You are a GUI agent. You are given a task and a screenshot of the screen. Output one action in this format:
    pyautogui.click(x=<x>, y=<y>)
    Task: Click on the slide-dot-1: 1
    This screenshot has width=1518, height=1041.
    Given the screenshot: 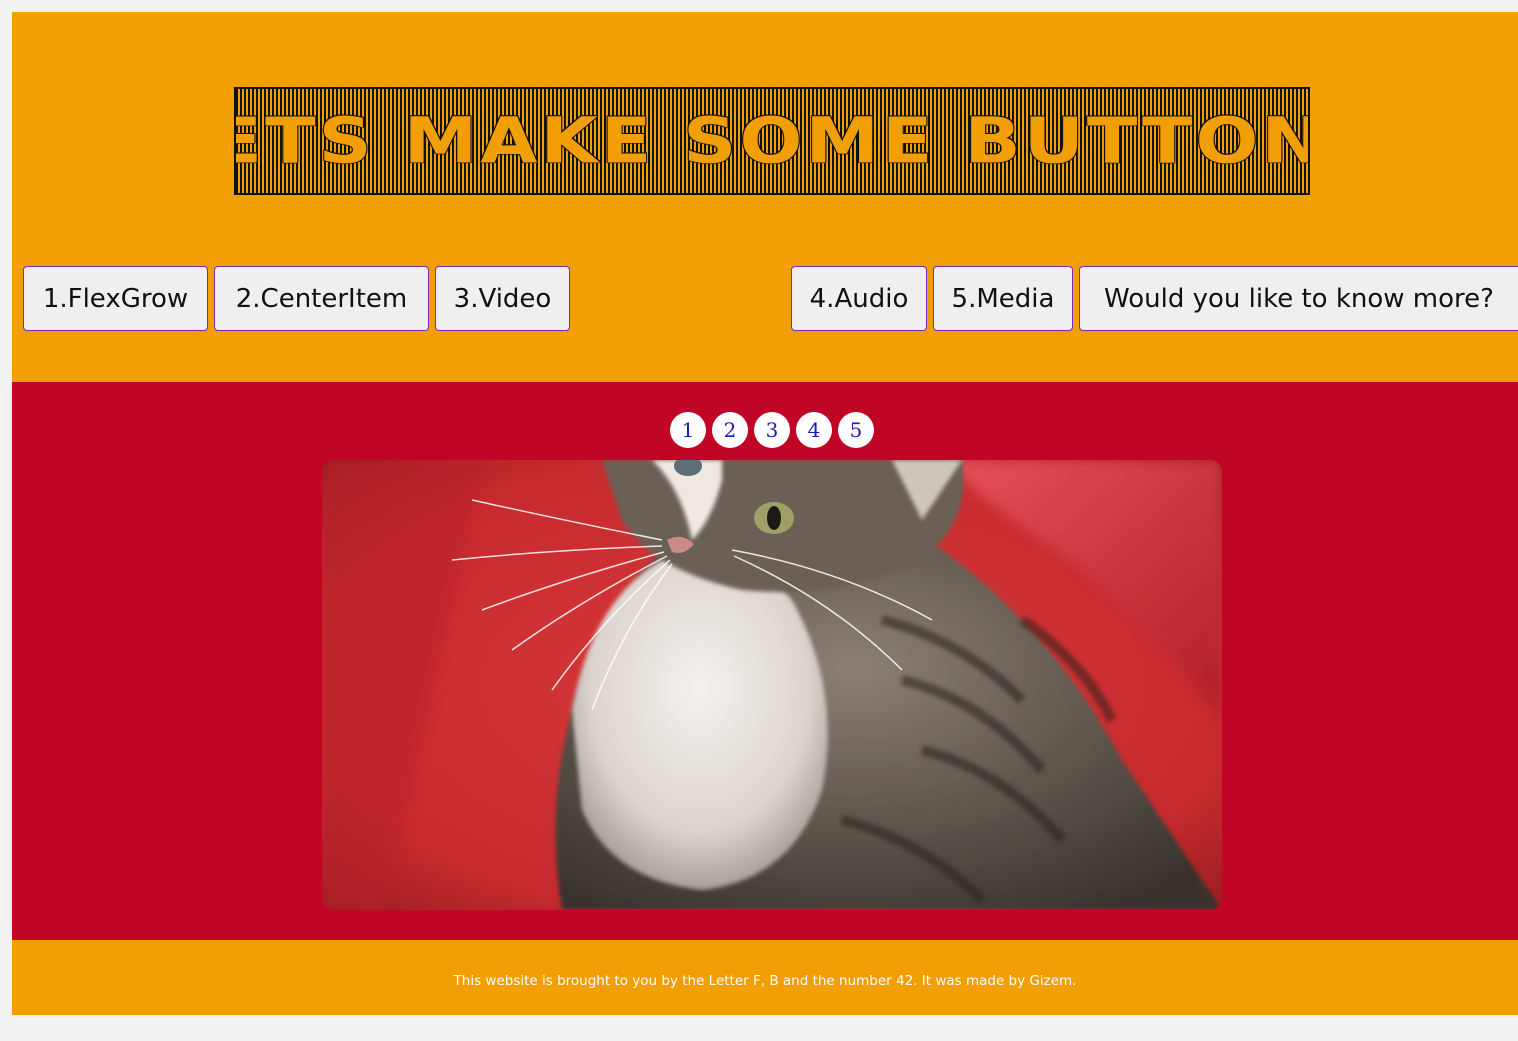 What is the action you would take?
    pyautogui.click(x=688, y=430)
    